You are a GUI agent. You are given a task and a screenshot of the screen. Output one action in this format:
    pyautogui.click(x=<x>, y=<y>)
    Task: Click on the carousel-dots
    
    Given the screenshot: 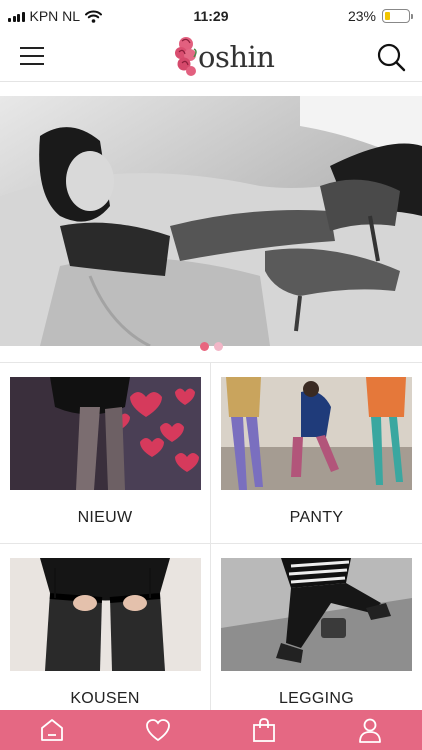 What is the action you would take?
    pyautogui.click(x=211, y=346)
    